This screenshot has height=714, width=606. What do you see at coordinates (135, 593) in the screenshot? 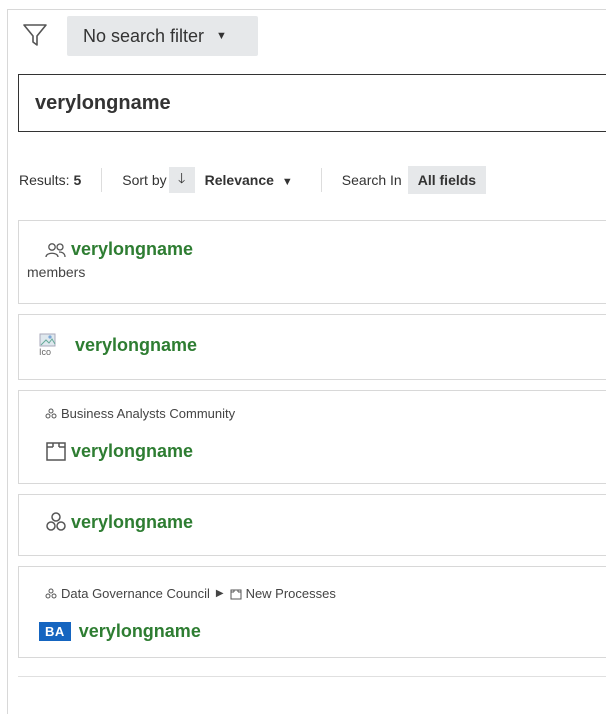
I see `breadcrumb-community-link: Data Governance Council` at bounding box center [135, 593].